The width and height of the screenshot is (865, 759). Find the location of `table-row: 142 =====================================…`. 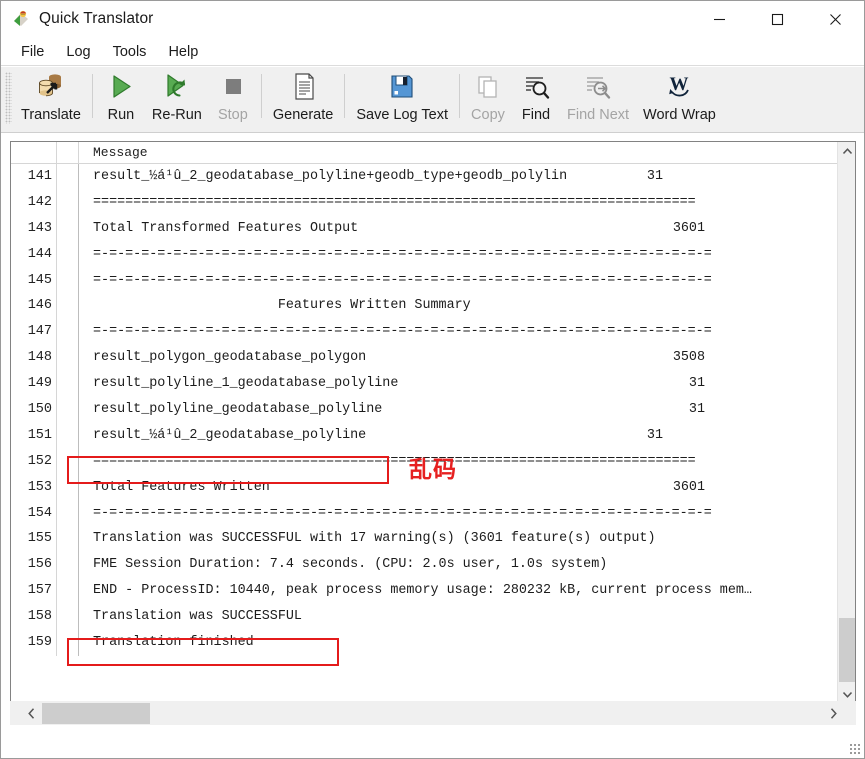

table-row: 142 =====================================… is located at coordinates (424, 202).